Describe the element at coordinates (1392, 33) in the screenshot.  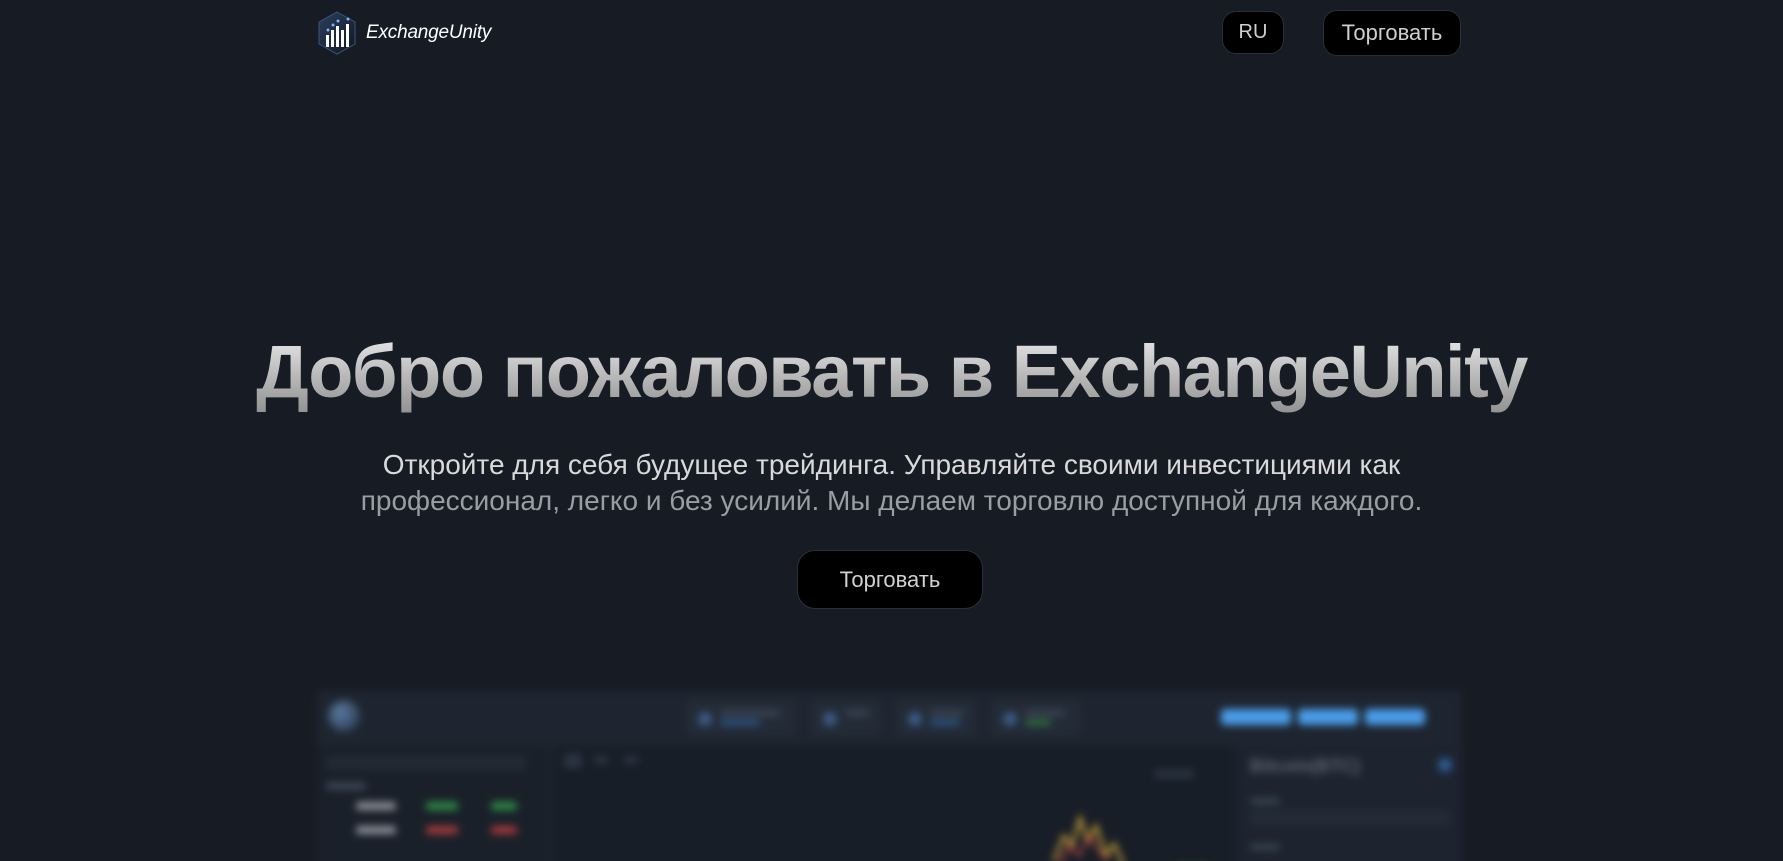
I see `header-trade-button: Торговать` at that location.